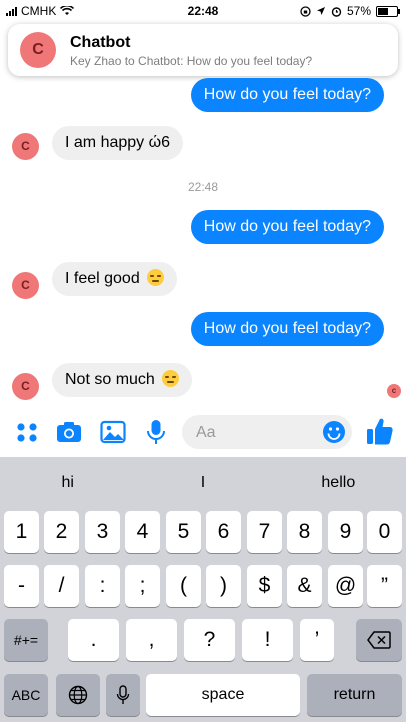  I want to click on globe-icon, so click(78, 695).